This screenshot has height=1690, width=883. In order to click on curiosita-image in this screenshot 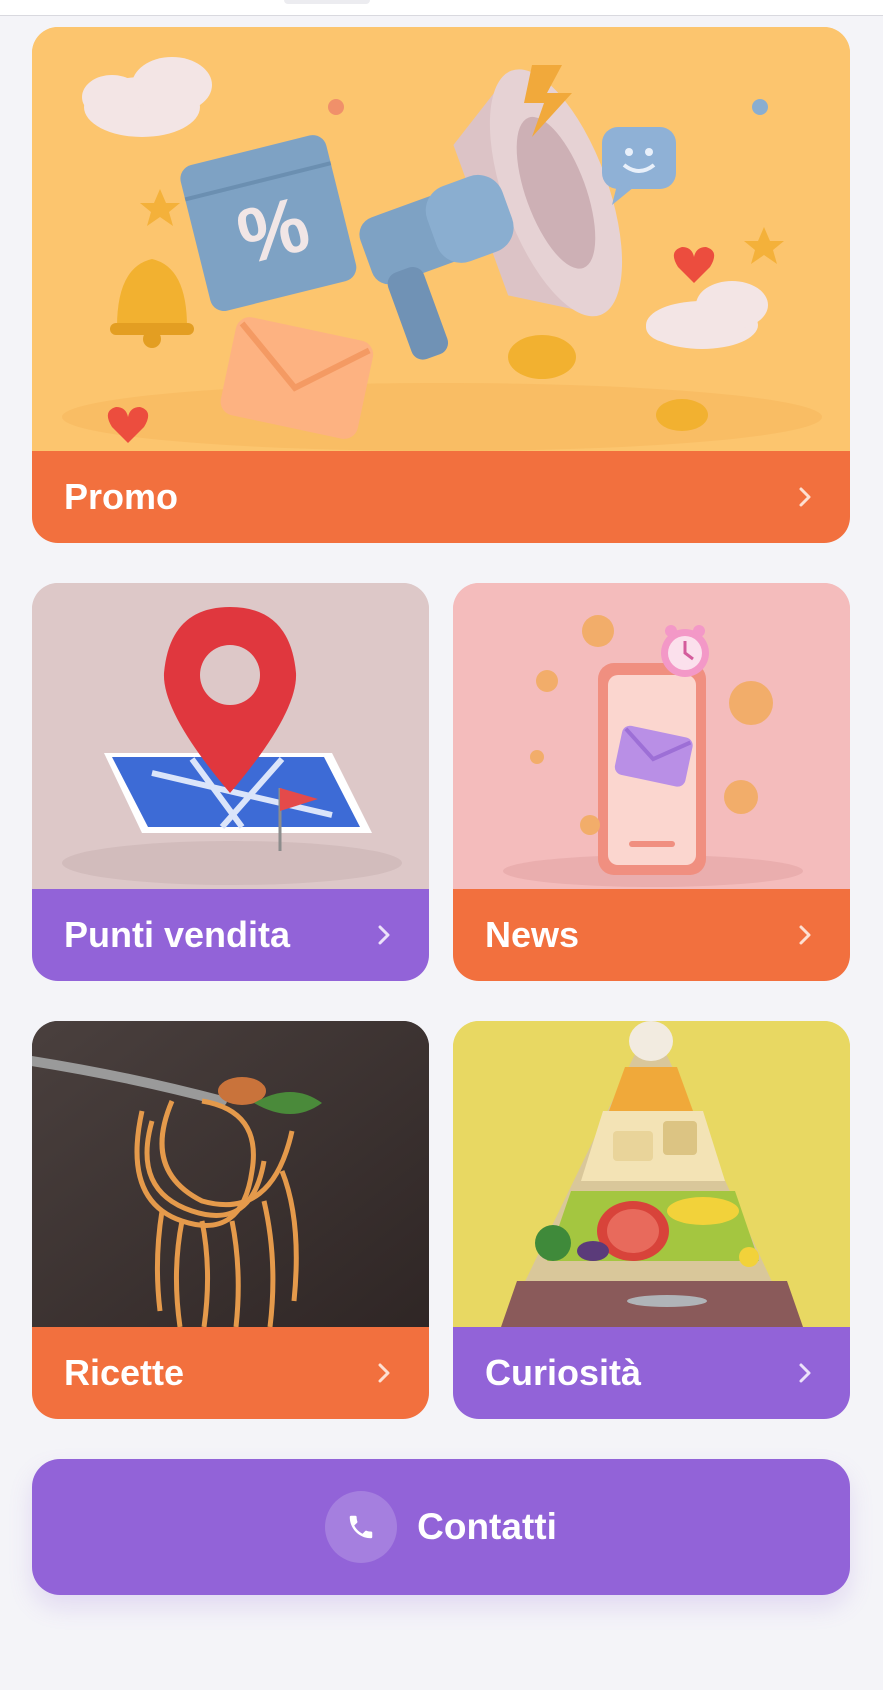, I will do `click(651, 1174)`.